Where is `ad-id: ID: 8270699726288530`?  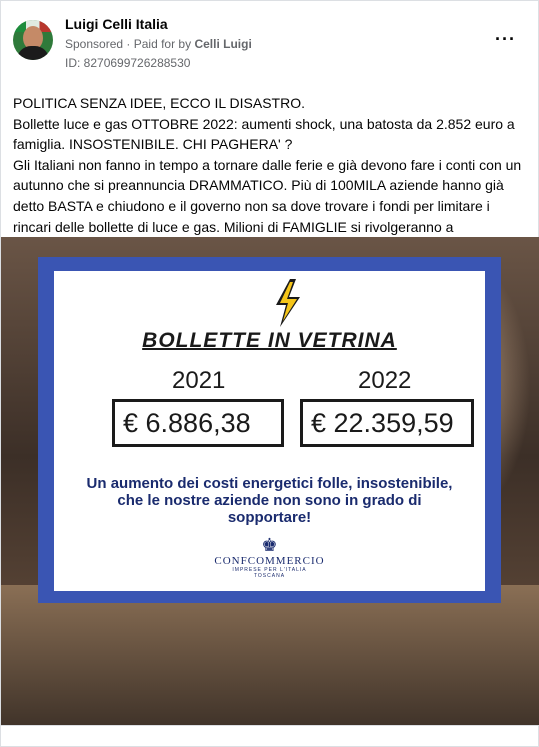 ad-id: ID: 8270699726288530 is located at coordinates (128, 63).